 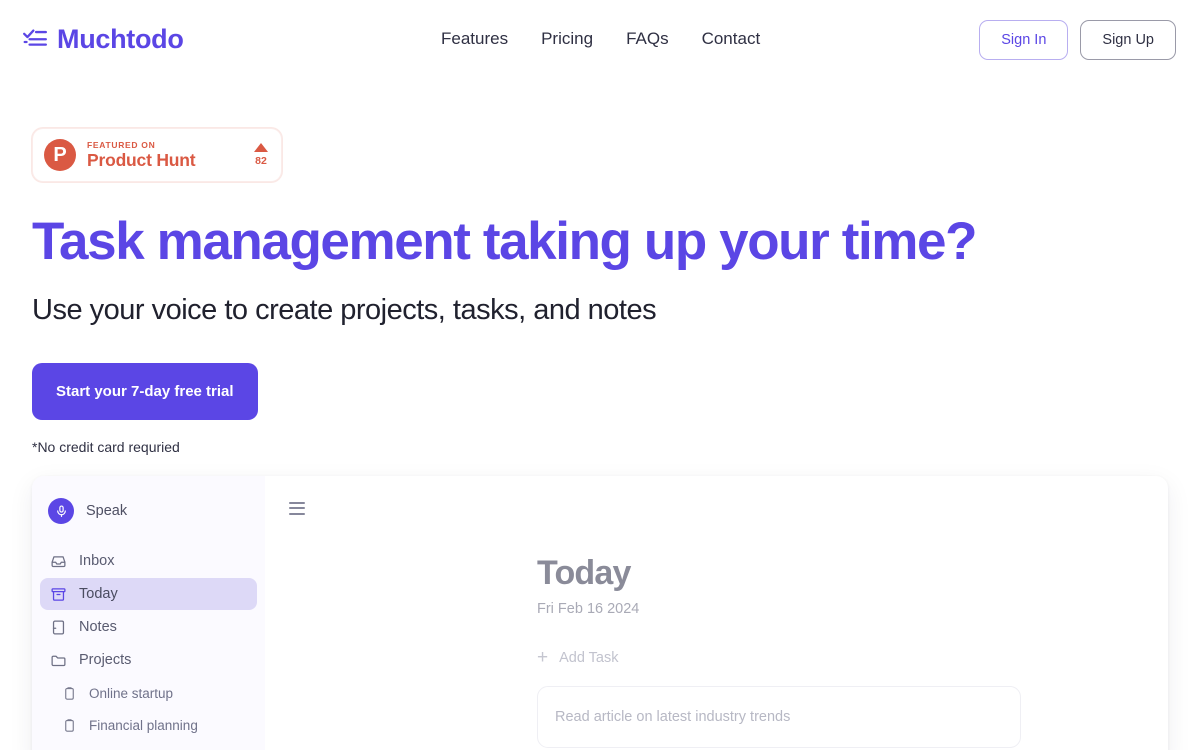 I want to click on no-credit-card-note: *No credit card requried, so click(x=106, y=446).